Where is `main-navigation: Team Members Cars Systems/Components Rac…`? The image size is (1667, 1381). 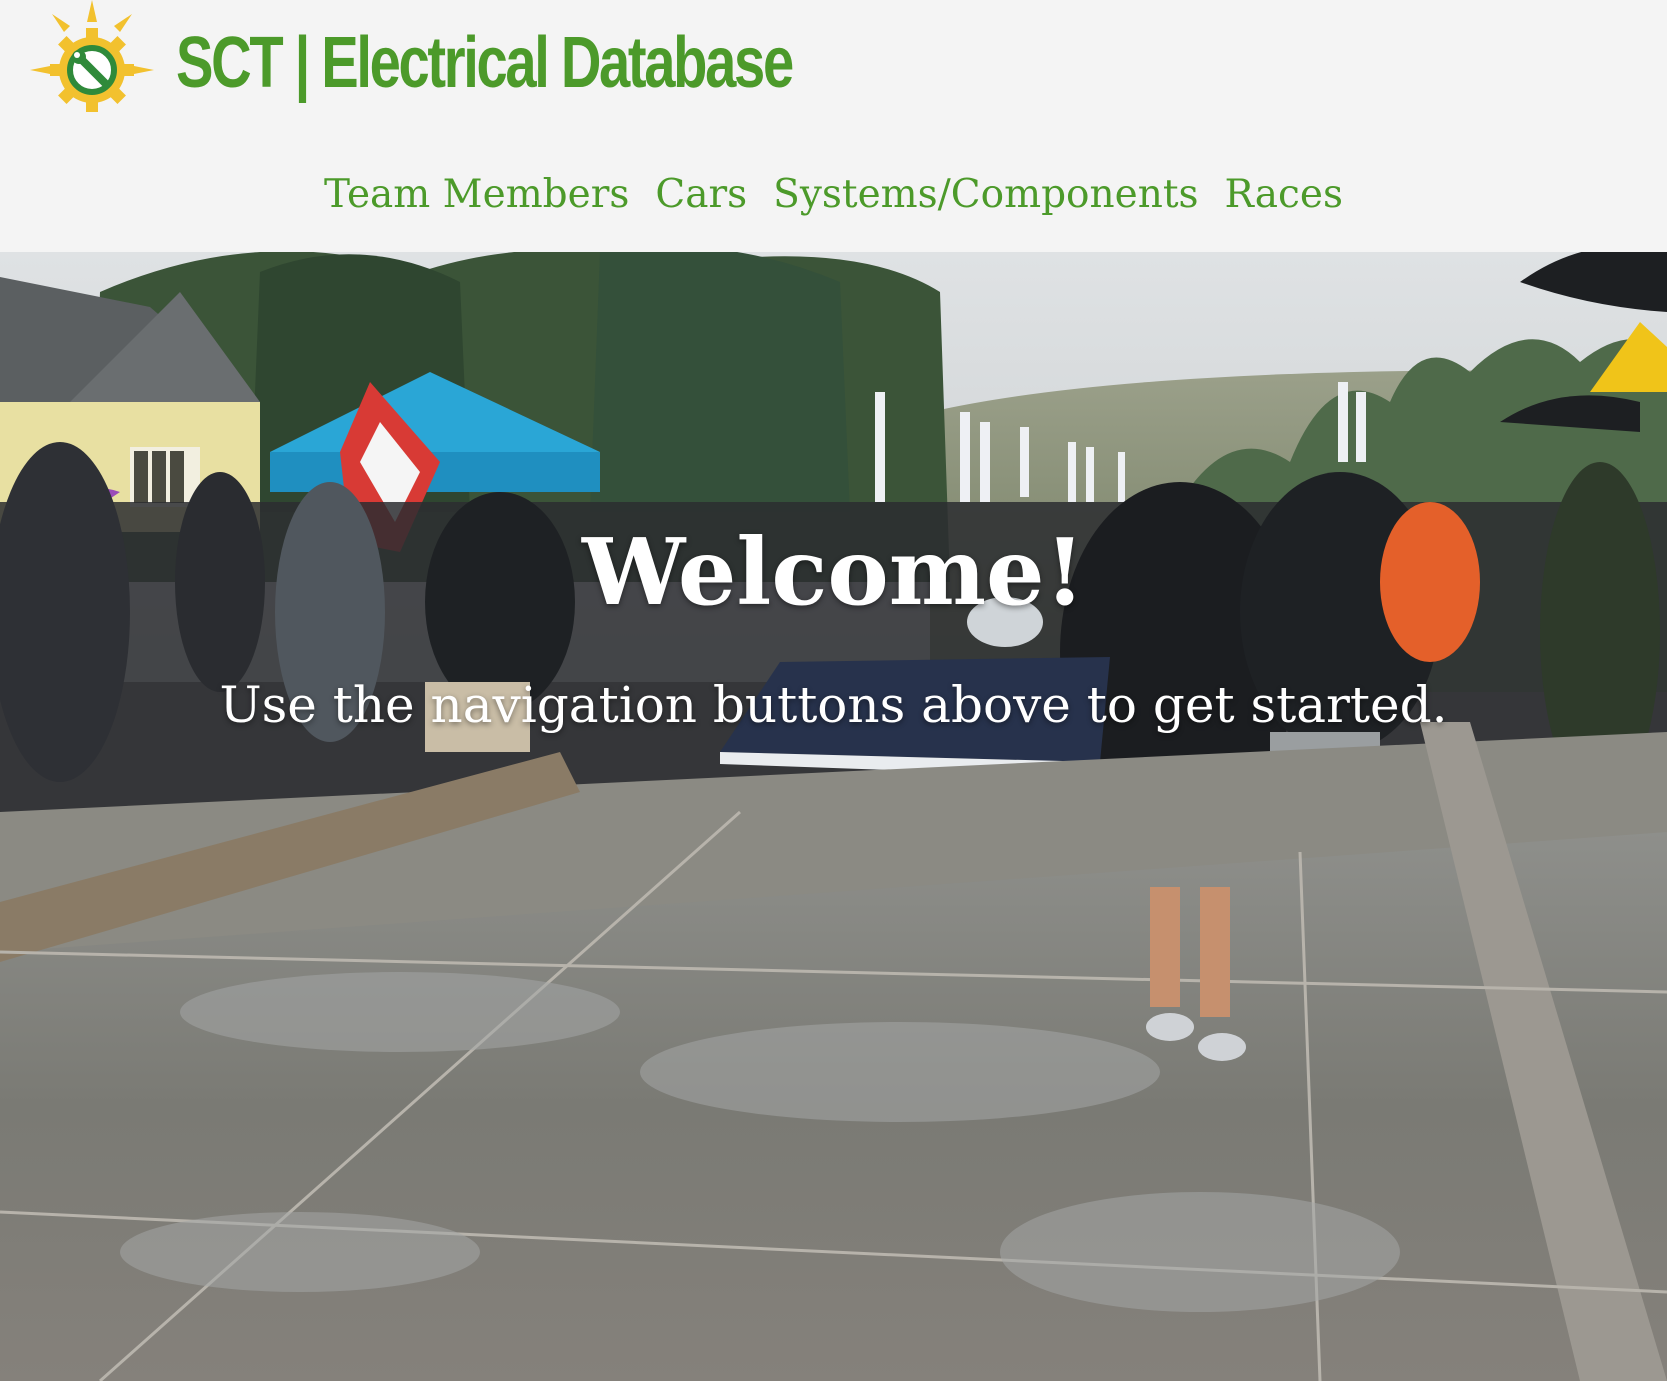
main-navigation: Team Members Cars Systems/Components Rac… is located at coordinates (833, 195).